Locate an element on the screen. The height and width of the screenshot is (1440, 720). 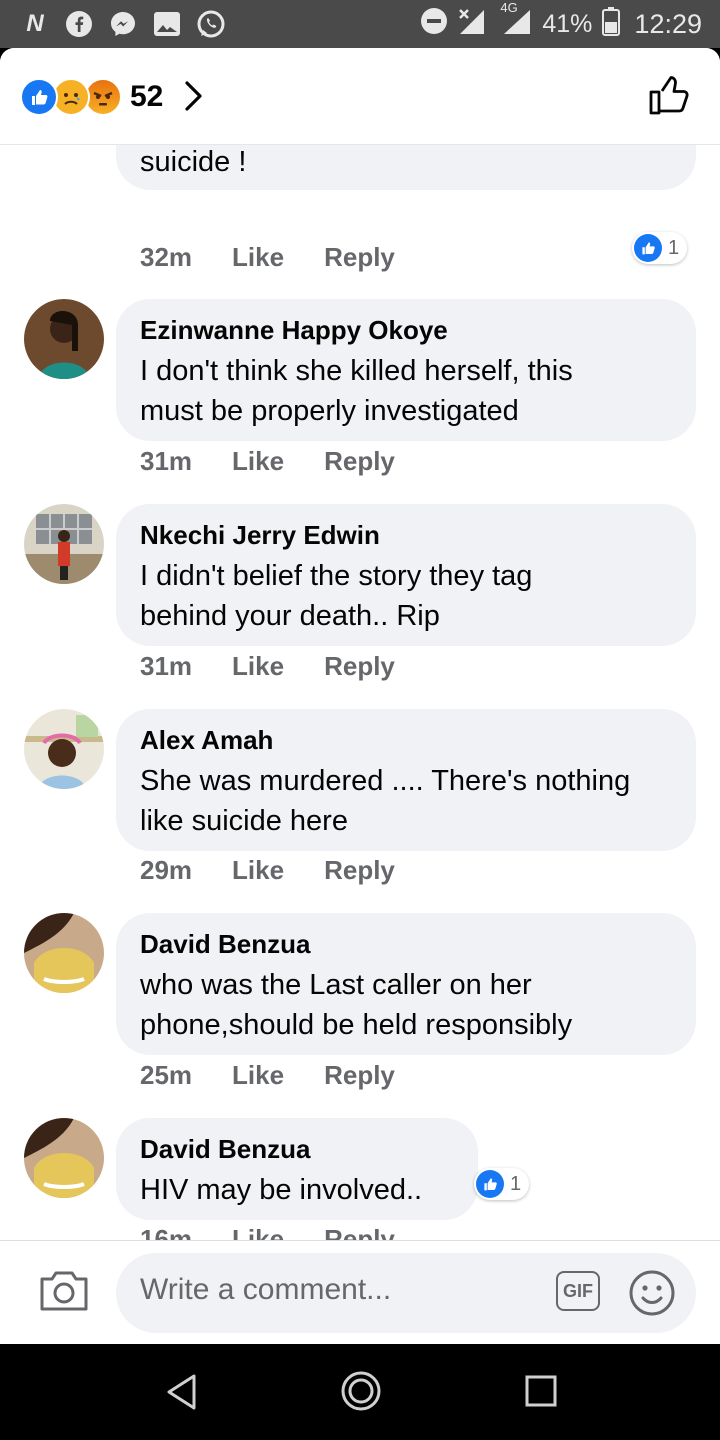
comment-text: HIV may be involved.. is located at coordinates (281, 1190).